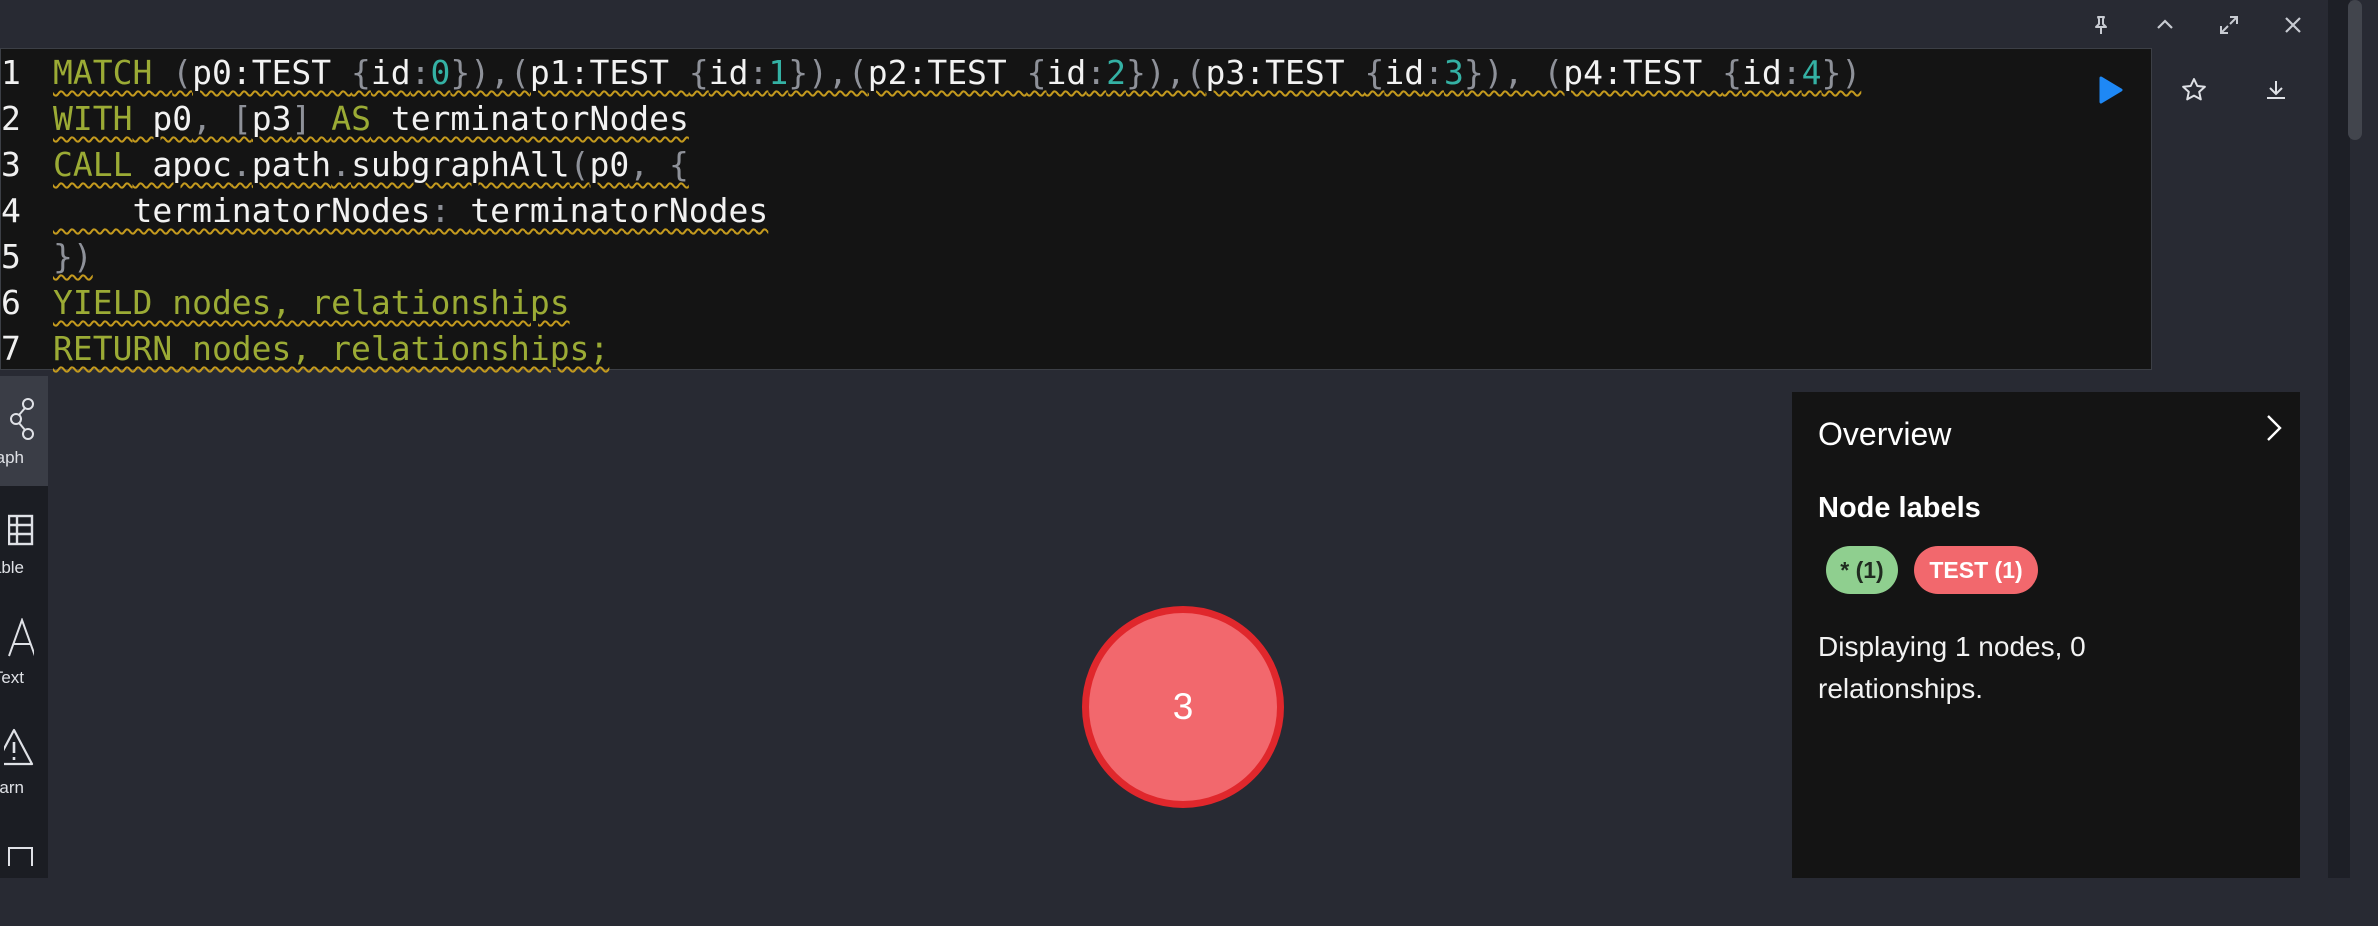 The height and width of the screenshot is (926, 2378). I want to click on collapse-overview-button, so click(2274, 428).